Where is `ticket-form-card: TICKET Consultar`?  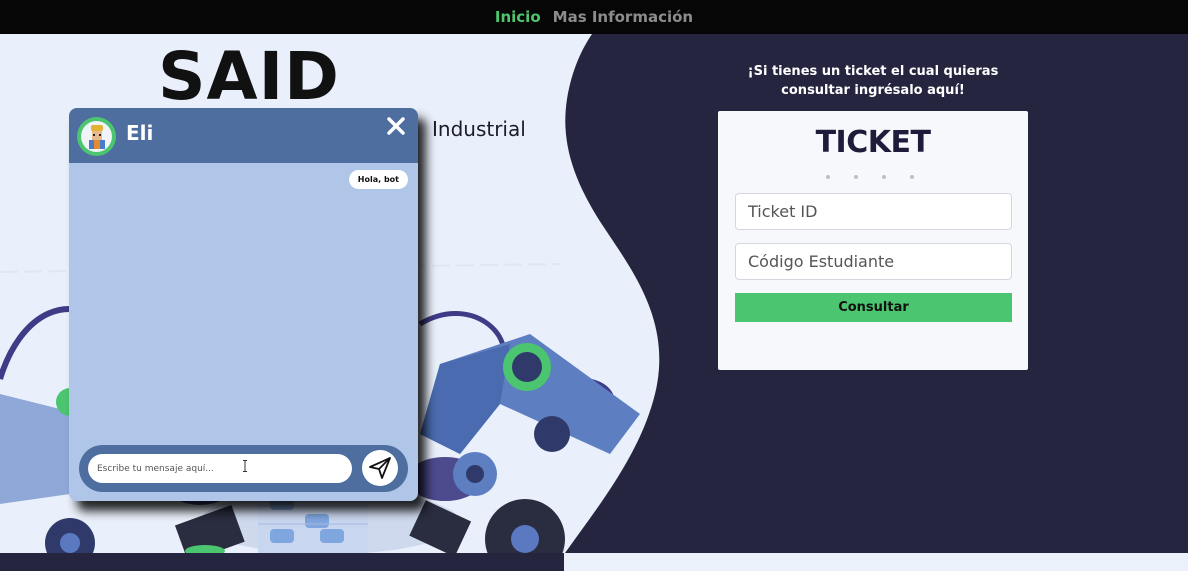 ticket-form-card: TICKET Consultar is located at coordinates (873, 240).